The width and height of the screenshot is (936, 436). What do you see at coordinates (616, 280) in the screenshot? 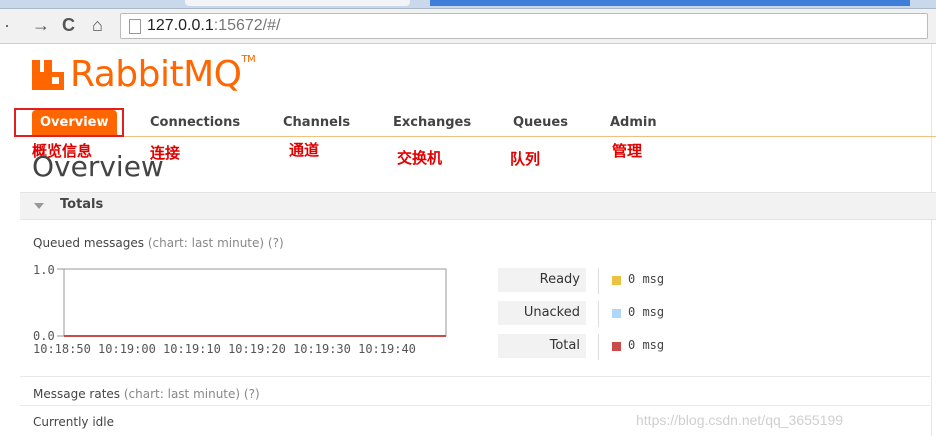
I see `legend-swatch-ready` at bounding box center [616, 280].